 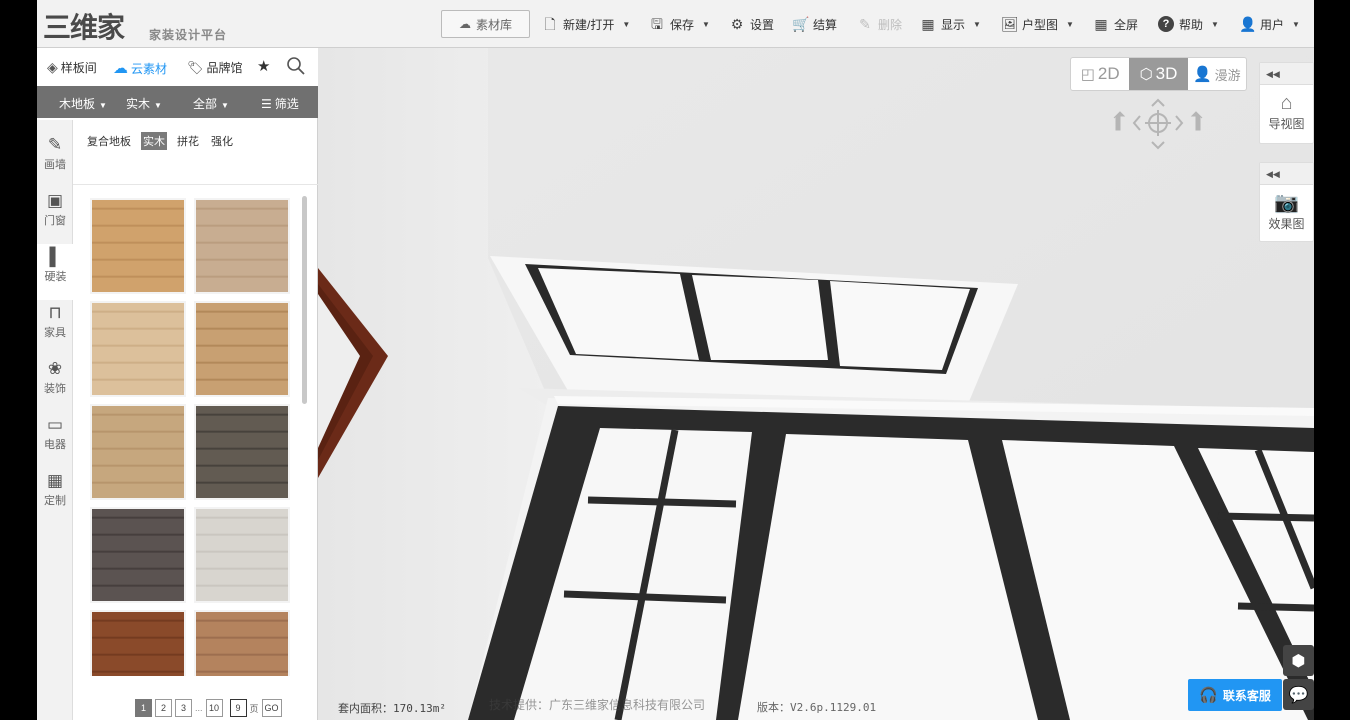 What do you see at coordinates (266, 104) in the screenshot?
I see `list-icon: ☰` at bounding box center [266, 104].